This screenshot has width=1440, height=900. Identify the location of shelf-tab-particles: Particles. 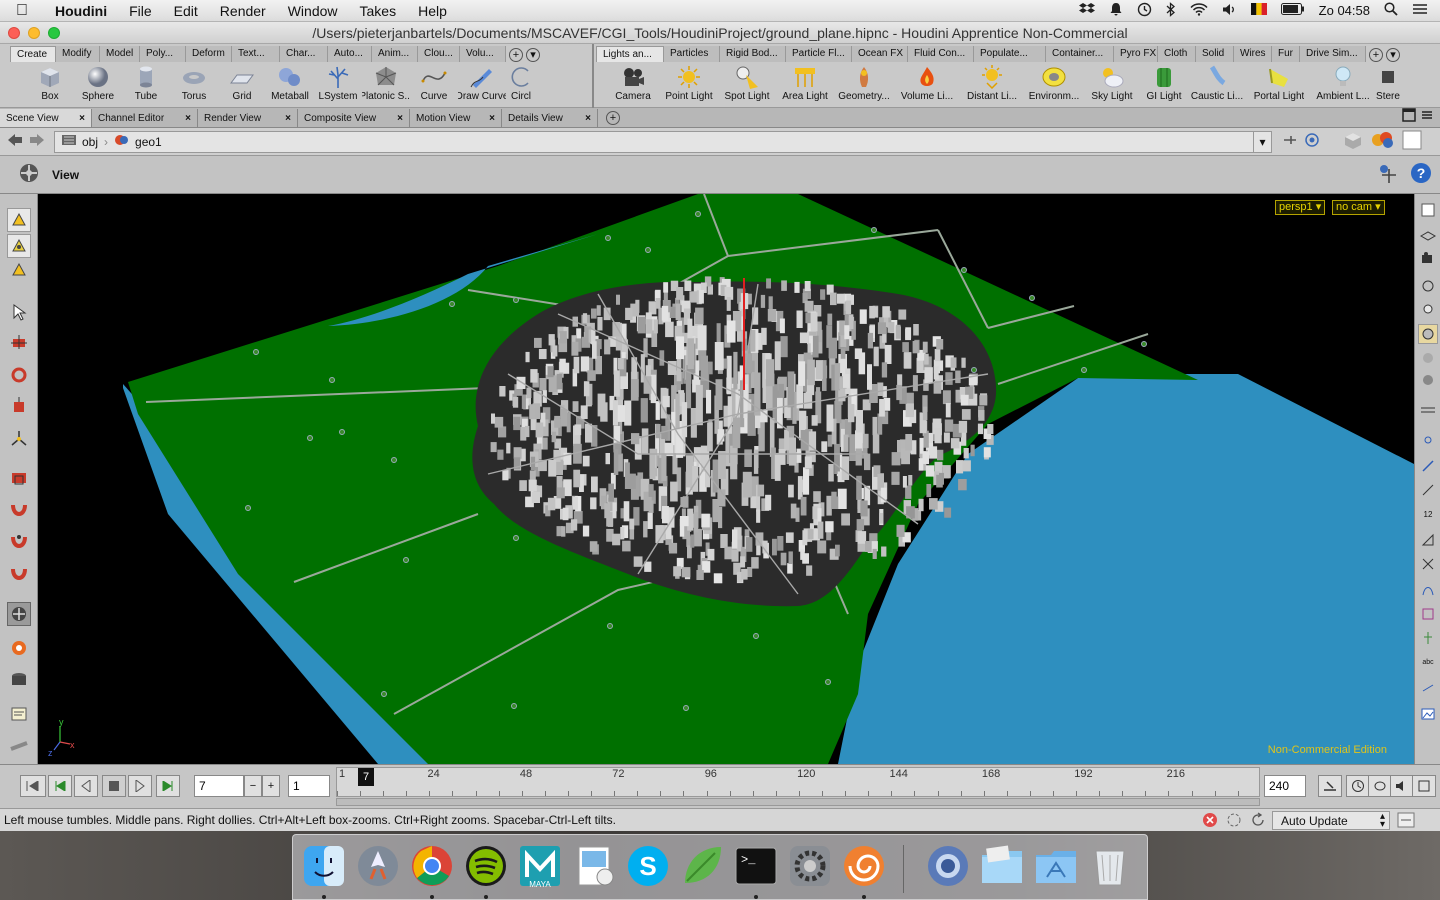
(692, 54).